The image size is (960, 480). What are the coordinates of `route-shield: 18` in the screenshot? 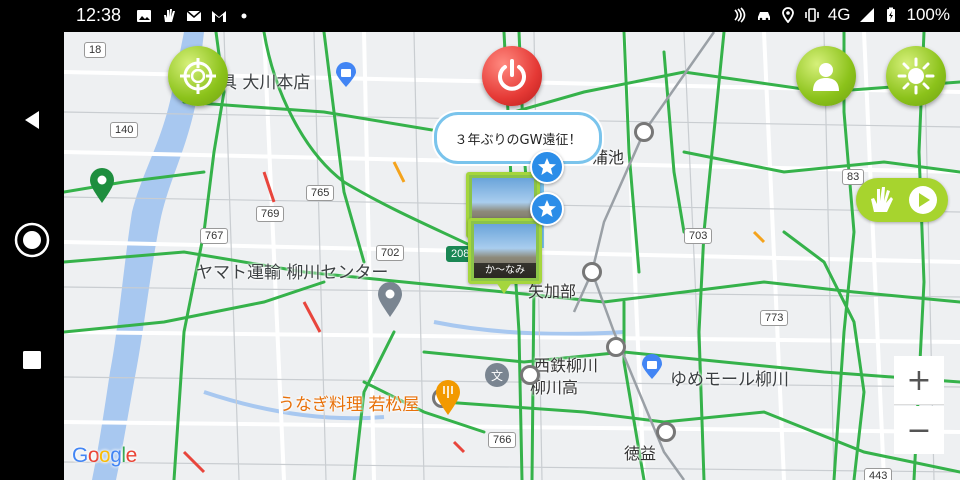 It's located at (95, 50).